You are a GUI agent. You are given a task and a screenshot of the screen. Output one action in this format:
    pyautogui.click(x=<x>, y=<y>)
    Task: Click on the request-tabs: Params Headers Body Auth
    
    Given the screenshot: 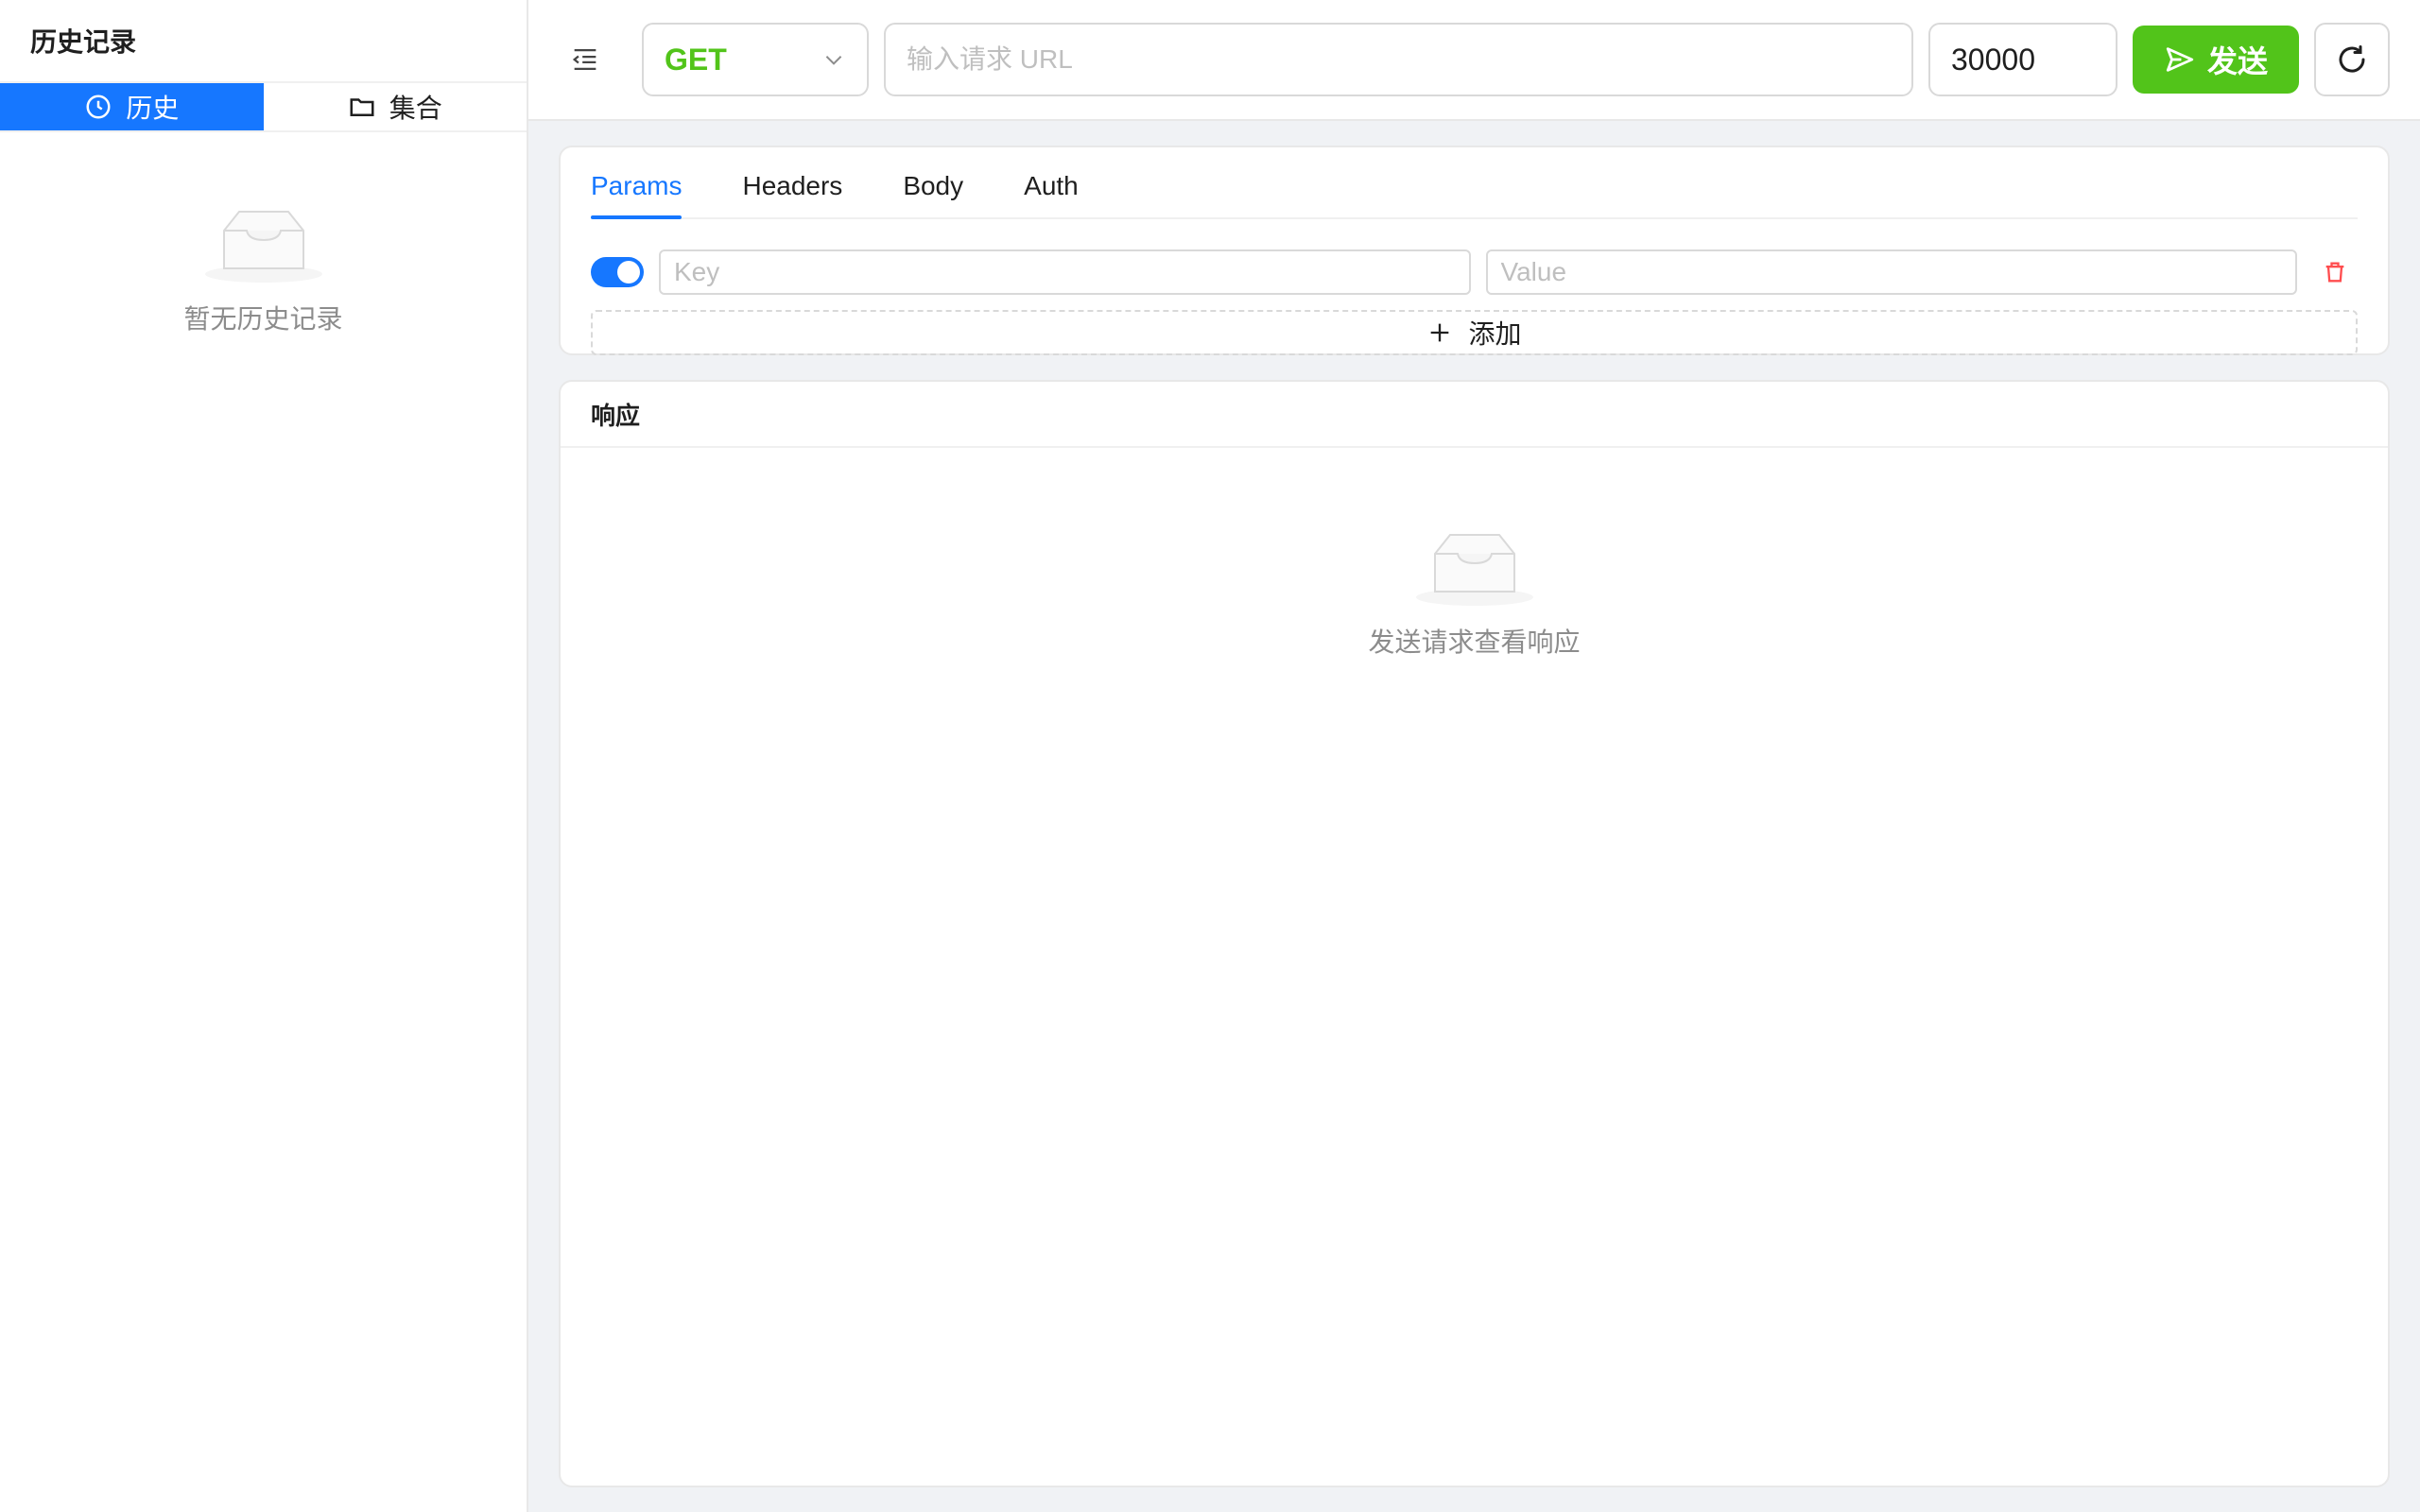 What is the action you would take?
    pyautogui.click(x=1474, y=183)
    